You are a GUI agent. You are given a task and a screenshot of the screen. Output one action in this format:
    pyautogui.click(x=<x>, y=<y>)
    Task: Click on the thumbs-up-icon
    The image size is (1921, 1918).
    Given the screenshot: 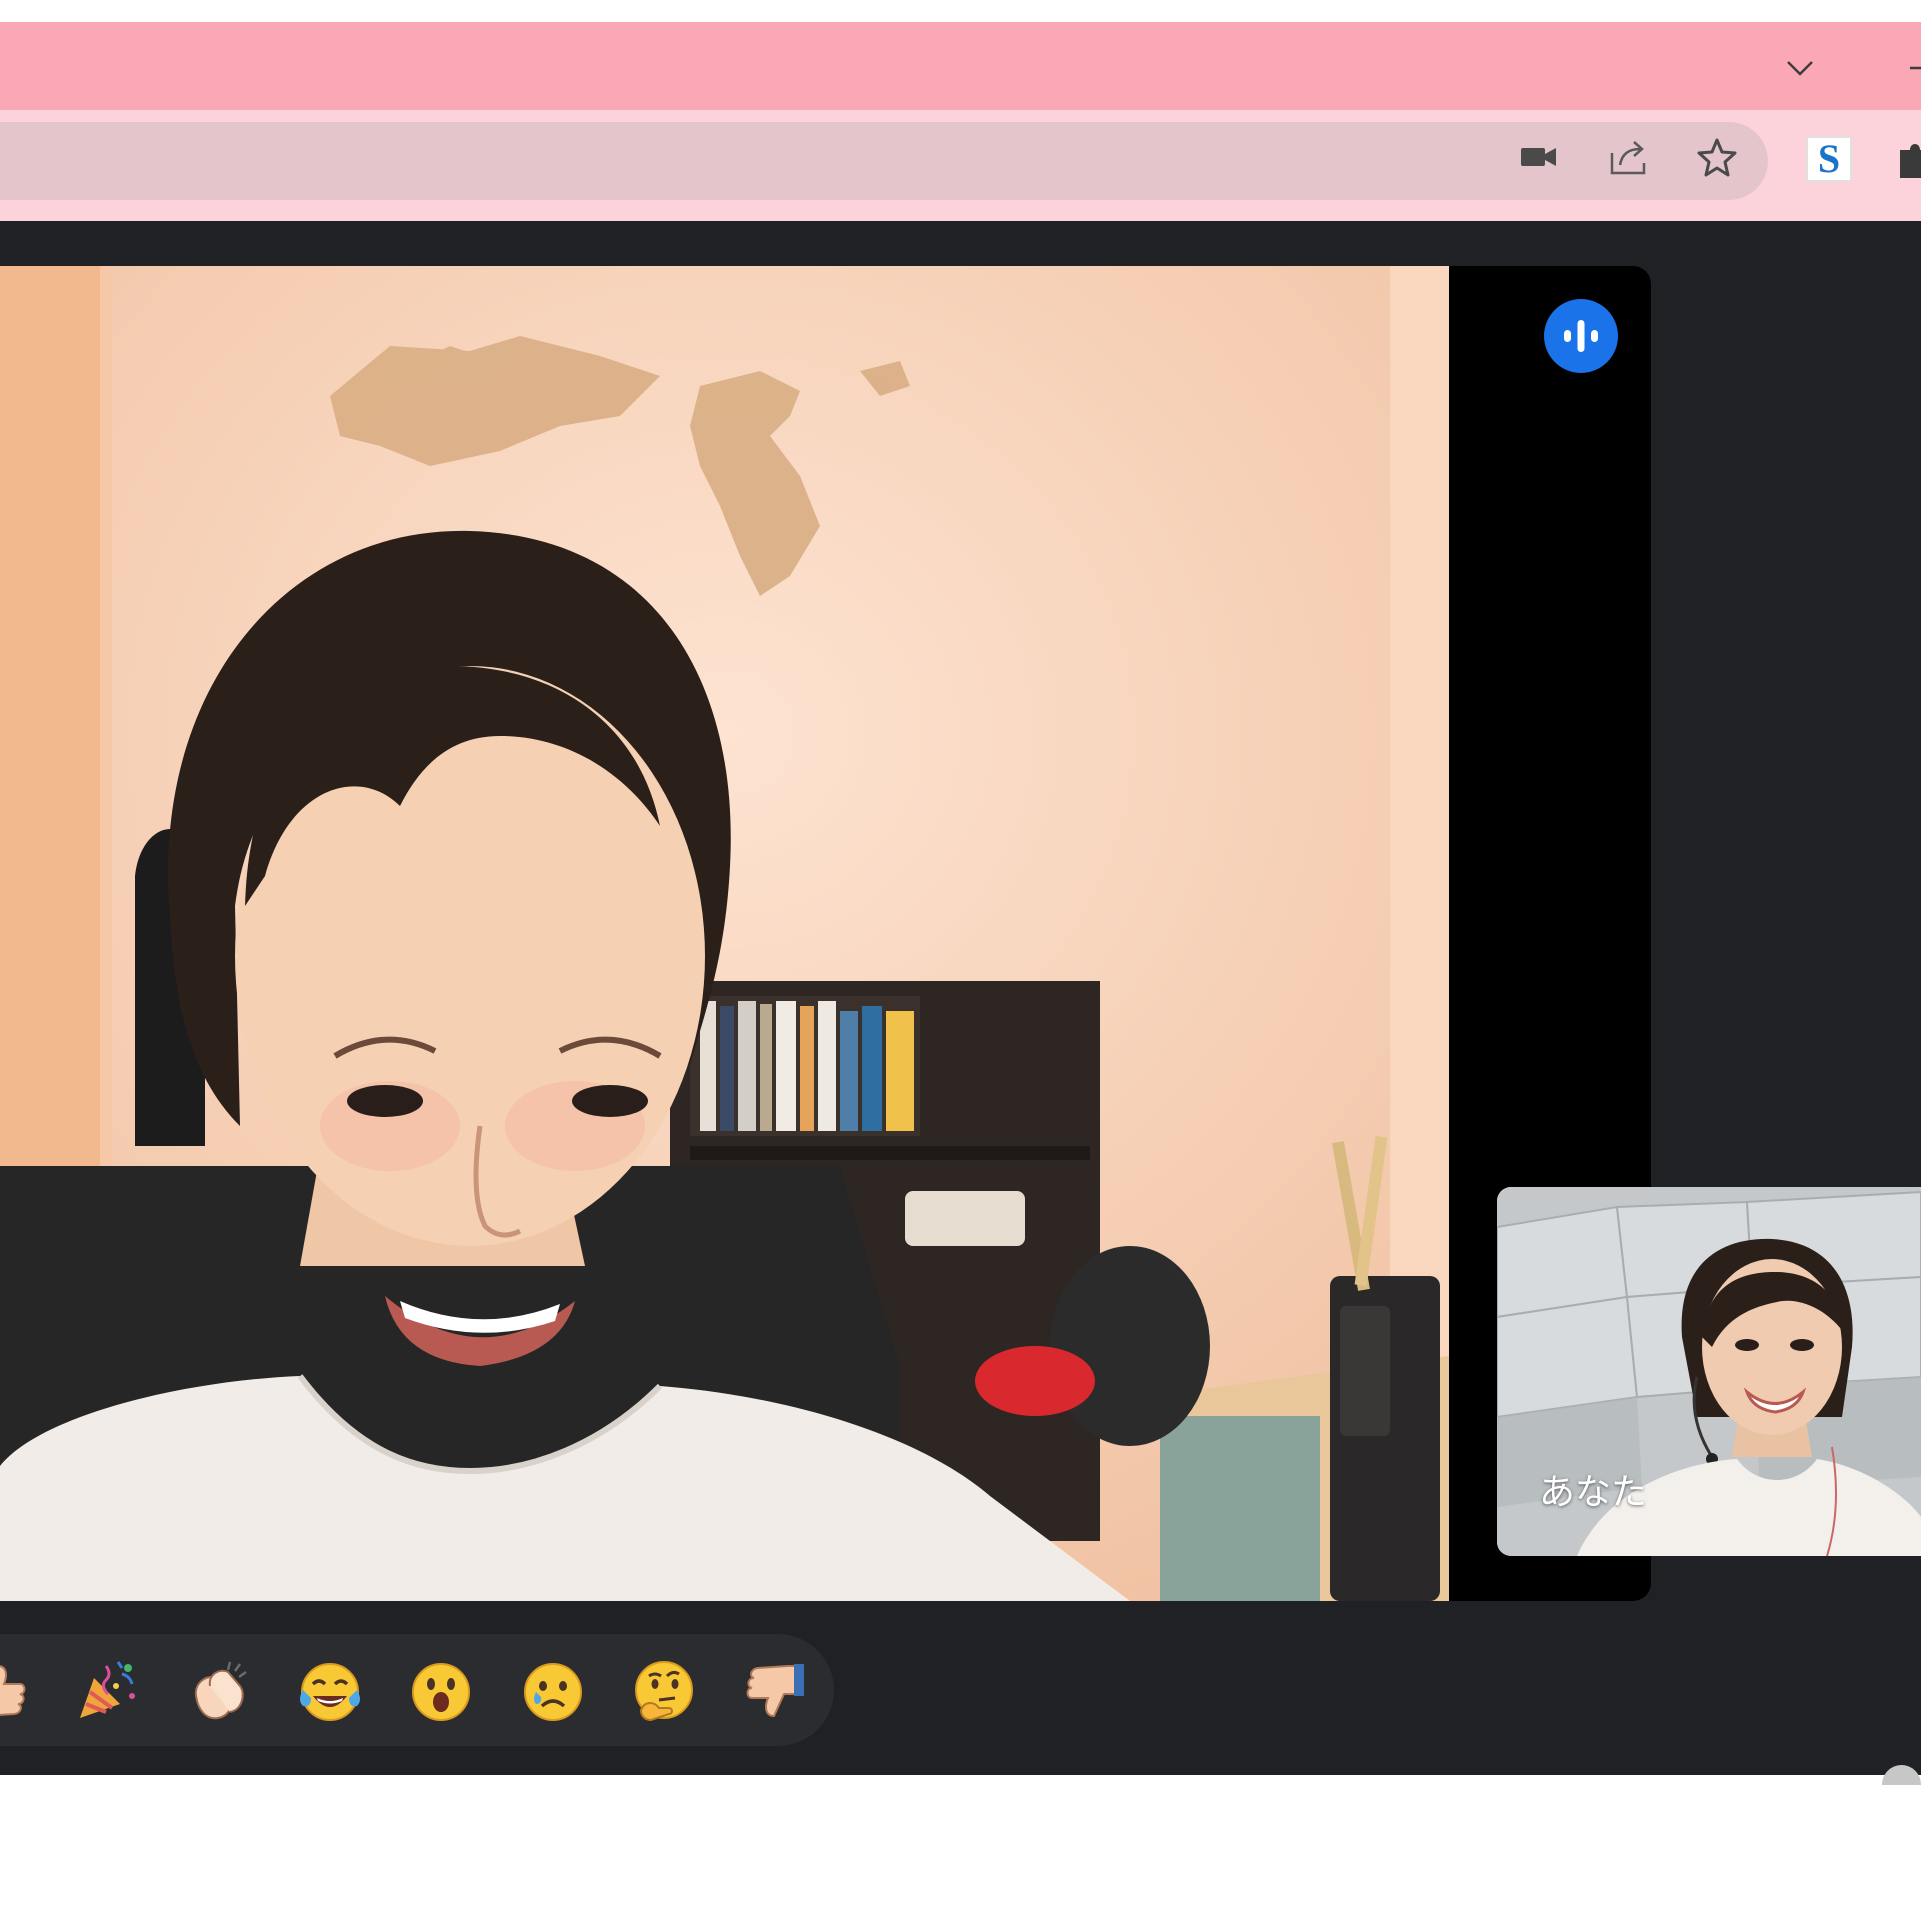 What is the action you would take?
    pyautogui.click(x=13, y=1690)
    